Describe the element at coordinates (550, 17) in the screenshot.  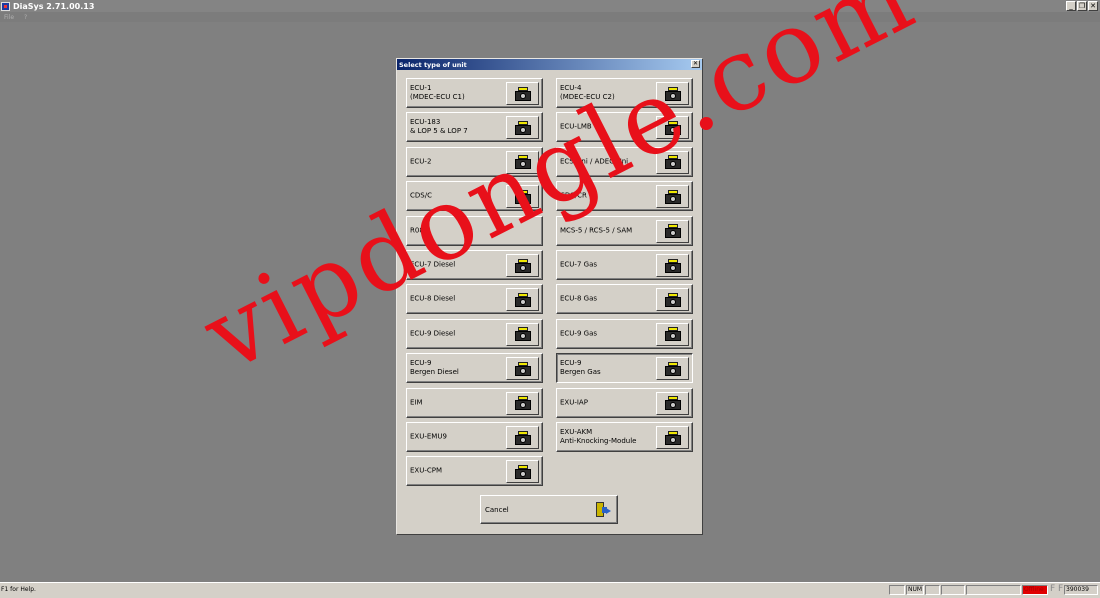
I see `menu-bar: File ?` at that location.